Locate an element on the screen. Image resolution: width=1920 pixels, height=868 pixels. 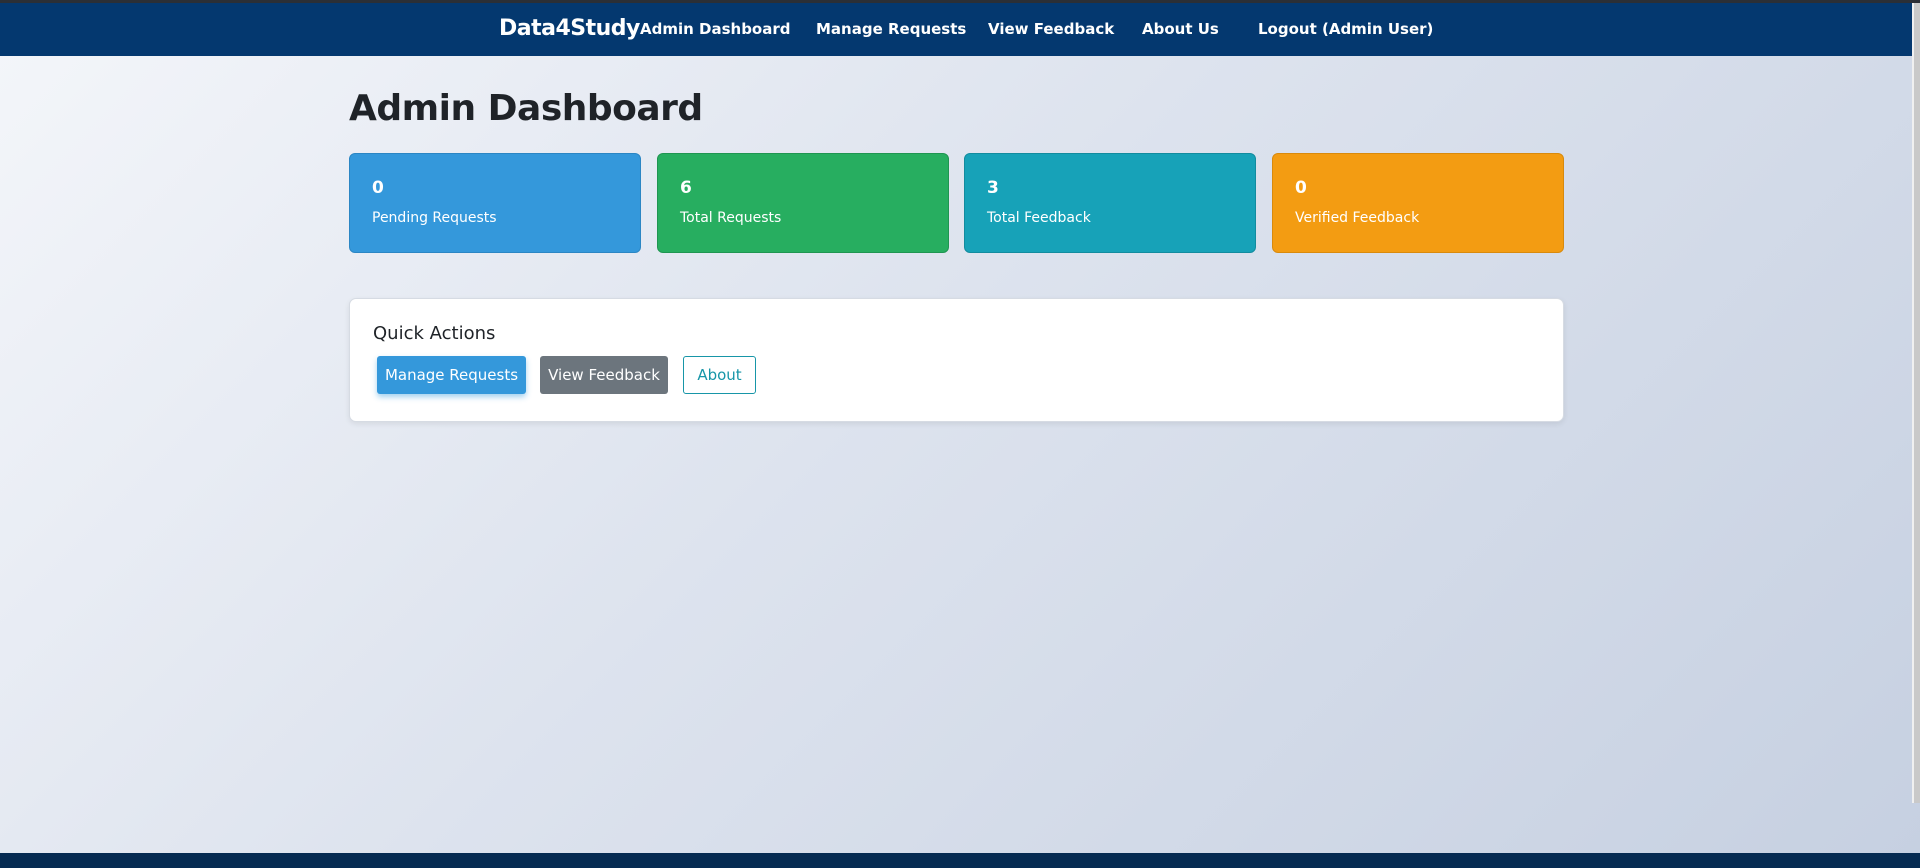
stat-card-total-feedback: 3 Total Feedback is located at coordinates (1110, 203).